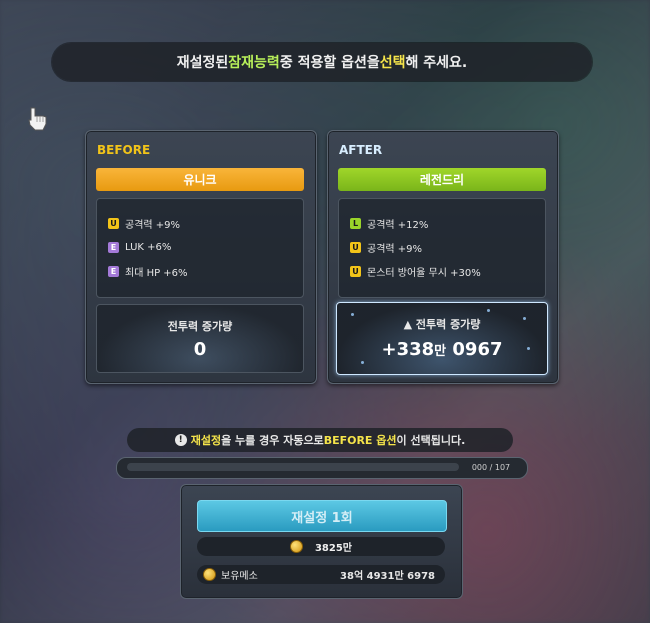 Image resolution: width=650 pixels, height=623 pixels. I want to click on action-panel: 재설정 1회 3825만 보유메소 38억 4931만 6978, so click(321, 541).